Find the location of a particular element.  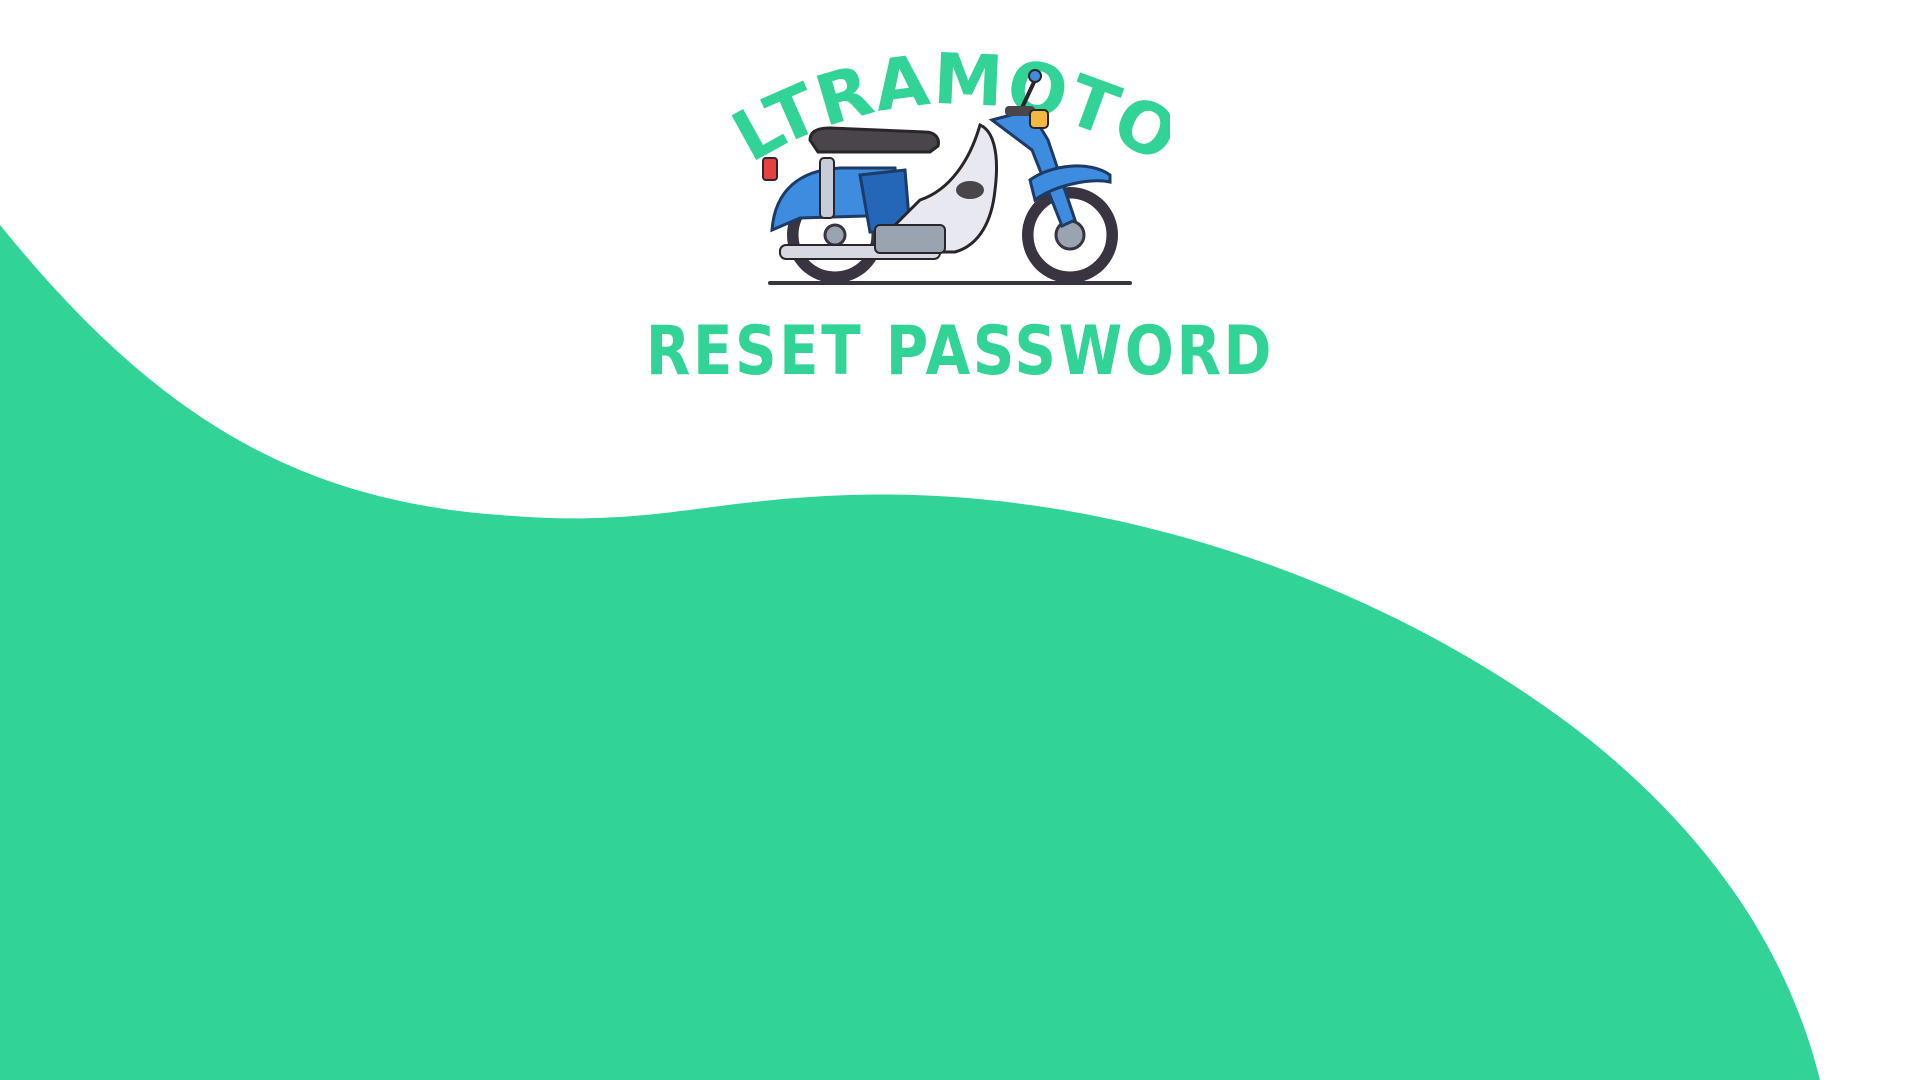

motorcycle-icon: ULTRAMOTOR is located at coordinates (950, 162).